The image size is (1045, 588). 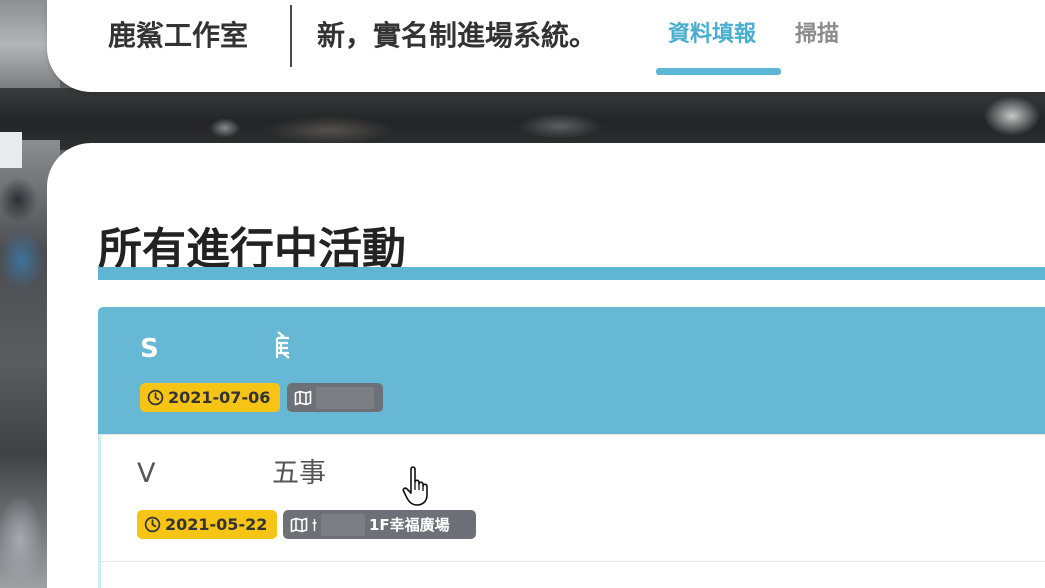 I want to click on date-badge: 2021-07-06, so click(x=210, y=397).